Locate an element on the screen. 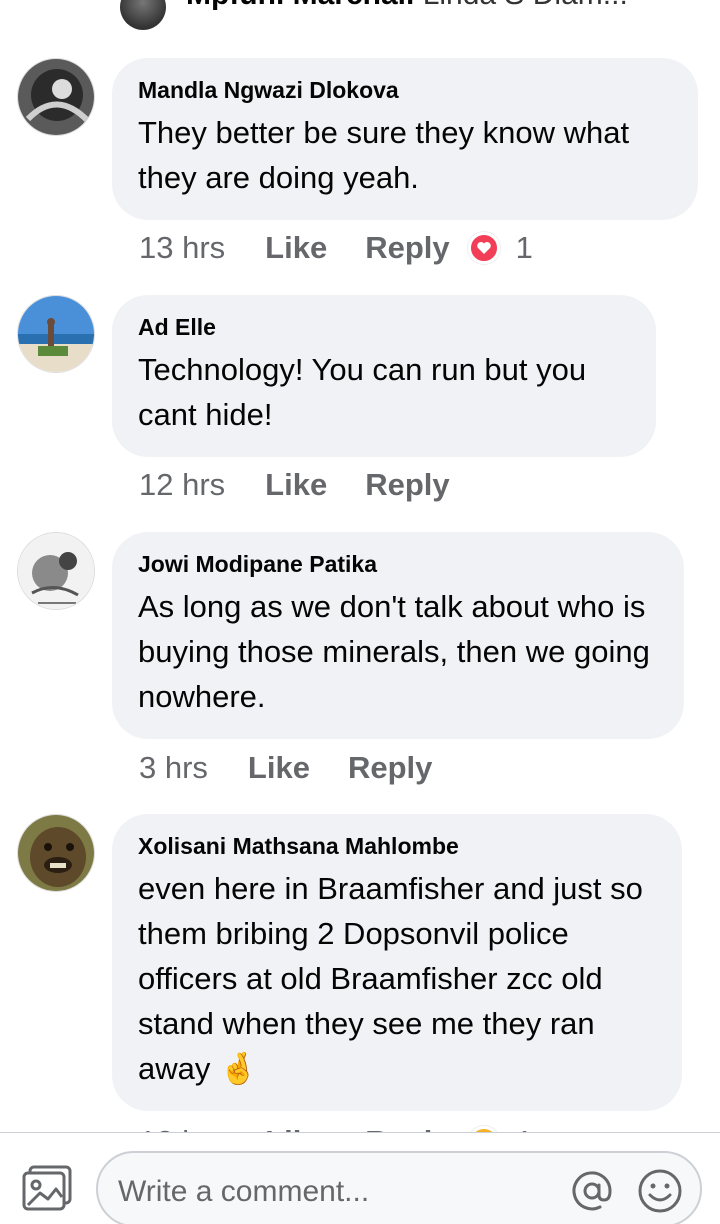 The image size is (720, 1224). comment-author: Ad Elle is located at coordinates (384, 327).